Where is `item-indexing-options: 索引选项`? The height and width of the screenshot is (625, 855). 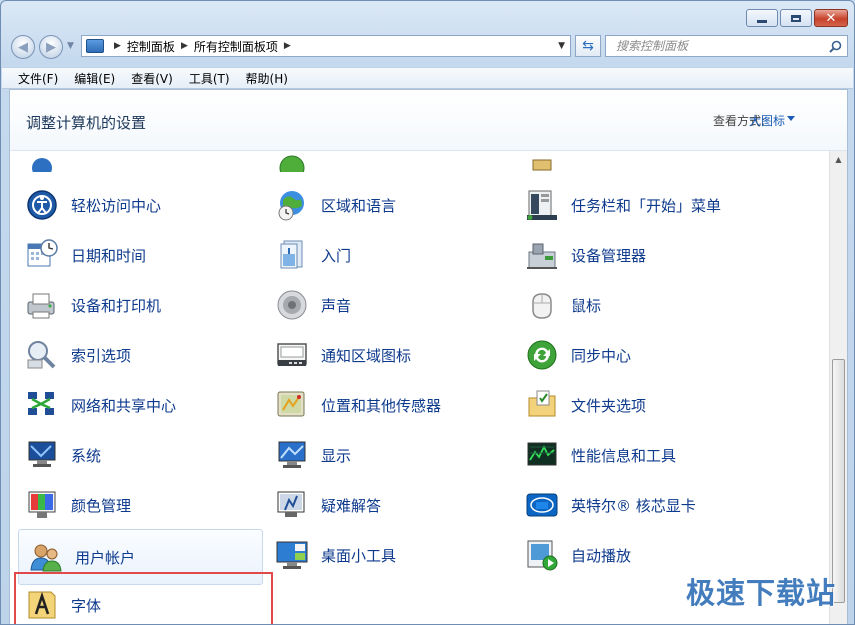
item-indexing-options: 索引选项 is located at coordinates (139, 355).